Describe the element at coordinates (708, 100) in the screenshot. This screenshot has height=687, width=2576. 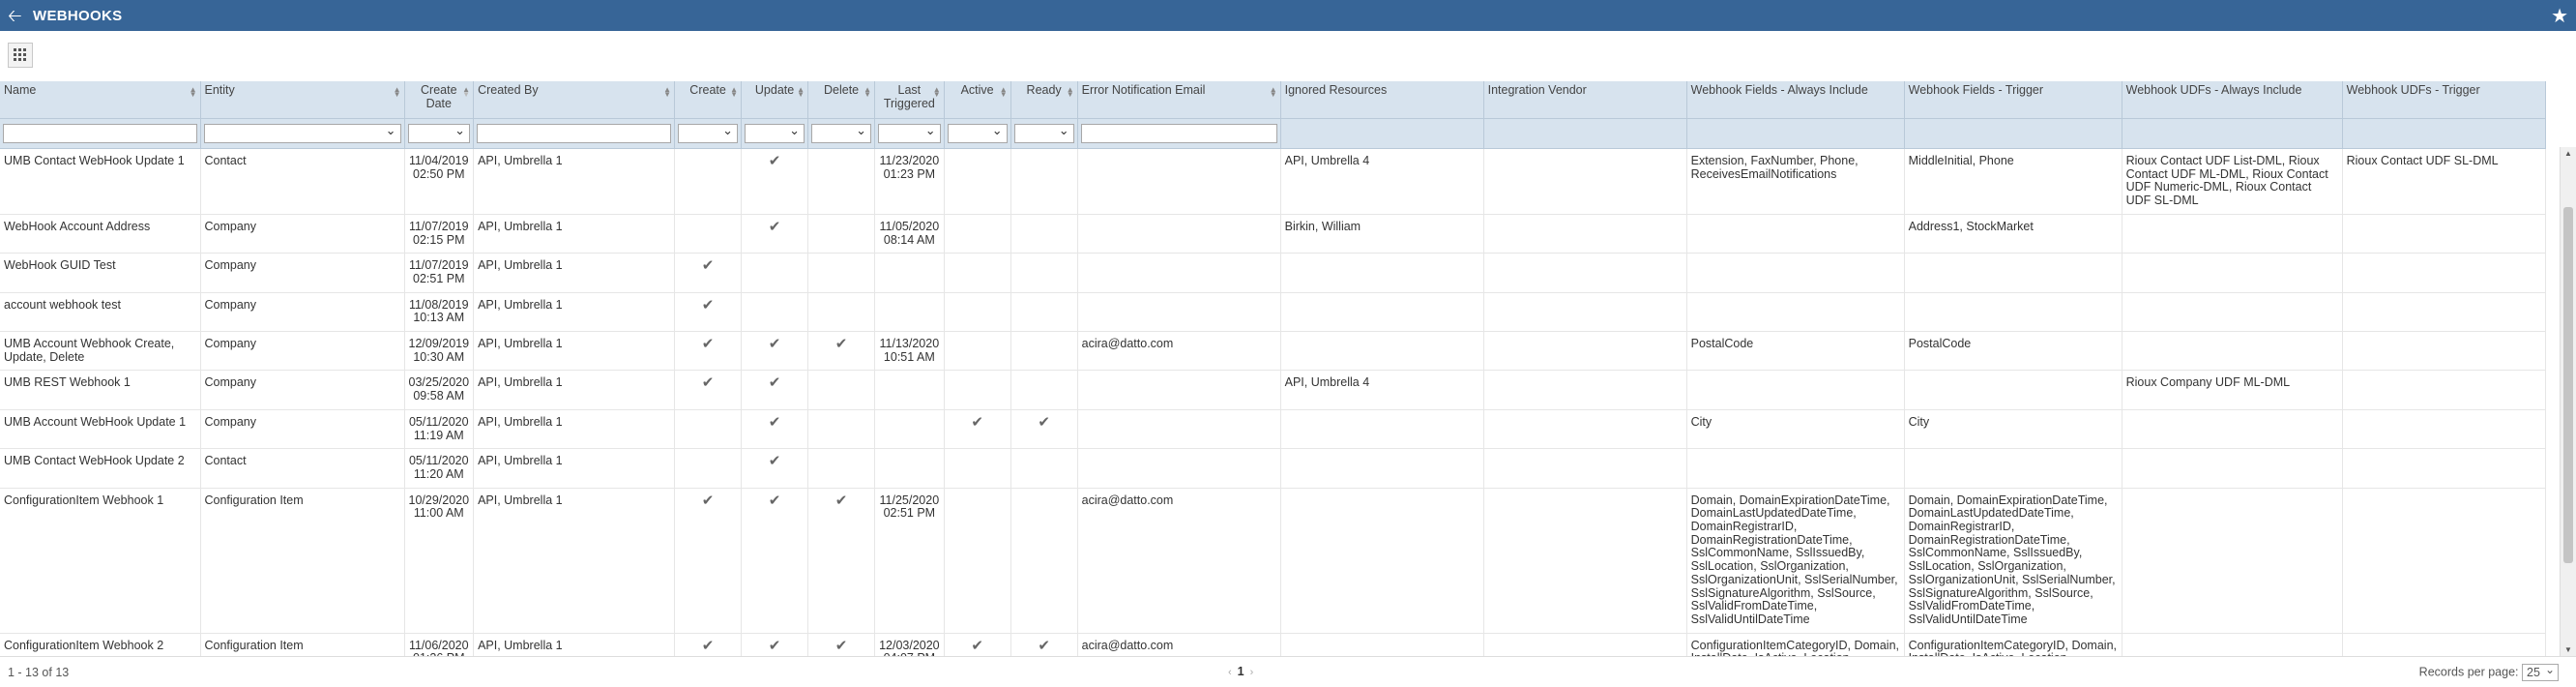
I see `column-header: Create ▲ ▼` at that location.